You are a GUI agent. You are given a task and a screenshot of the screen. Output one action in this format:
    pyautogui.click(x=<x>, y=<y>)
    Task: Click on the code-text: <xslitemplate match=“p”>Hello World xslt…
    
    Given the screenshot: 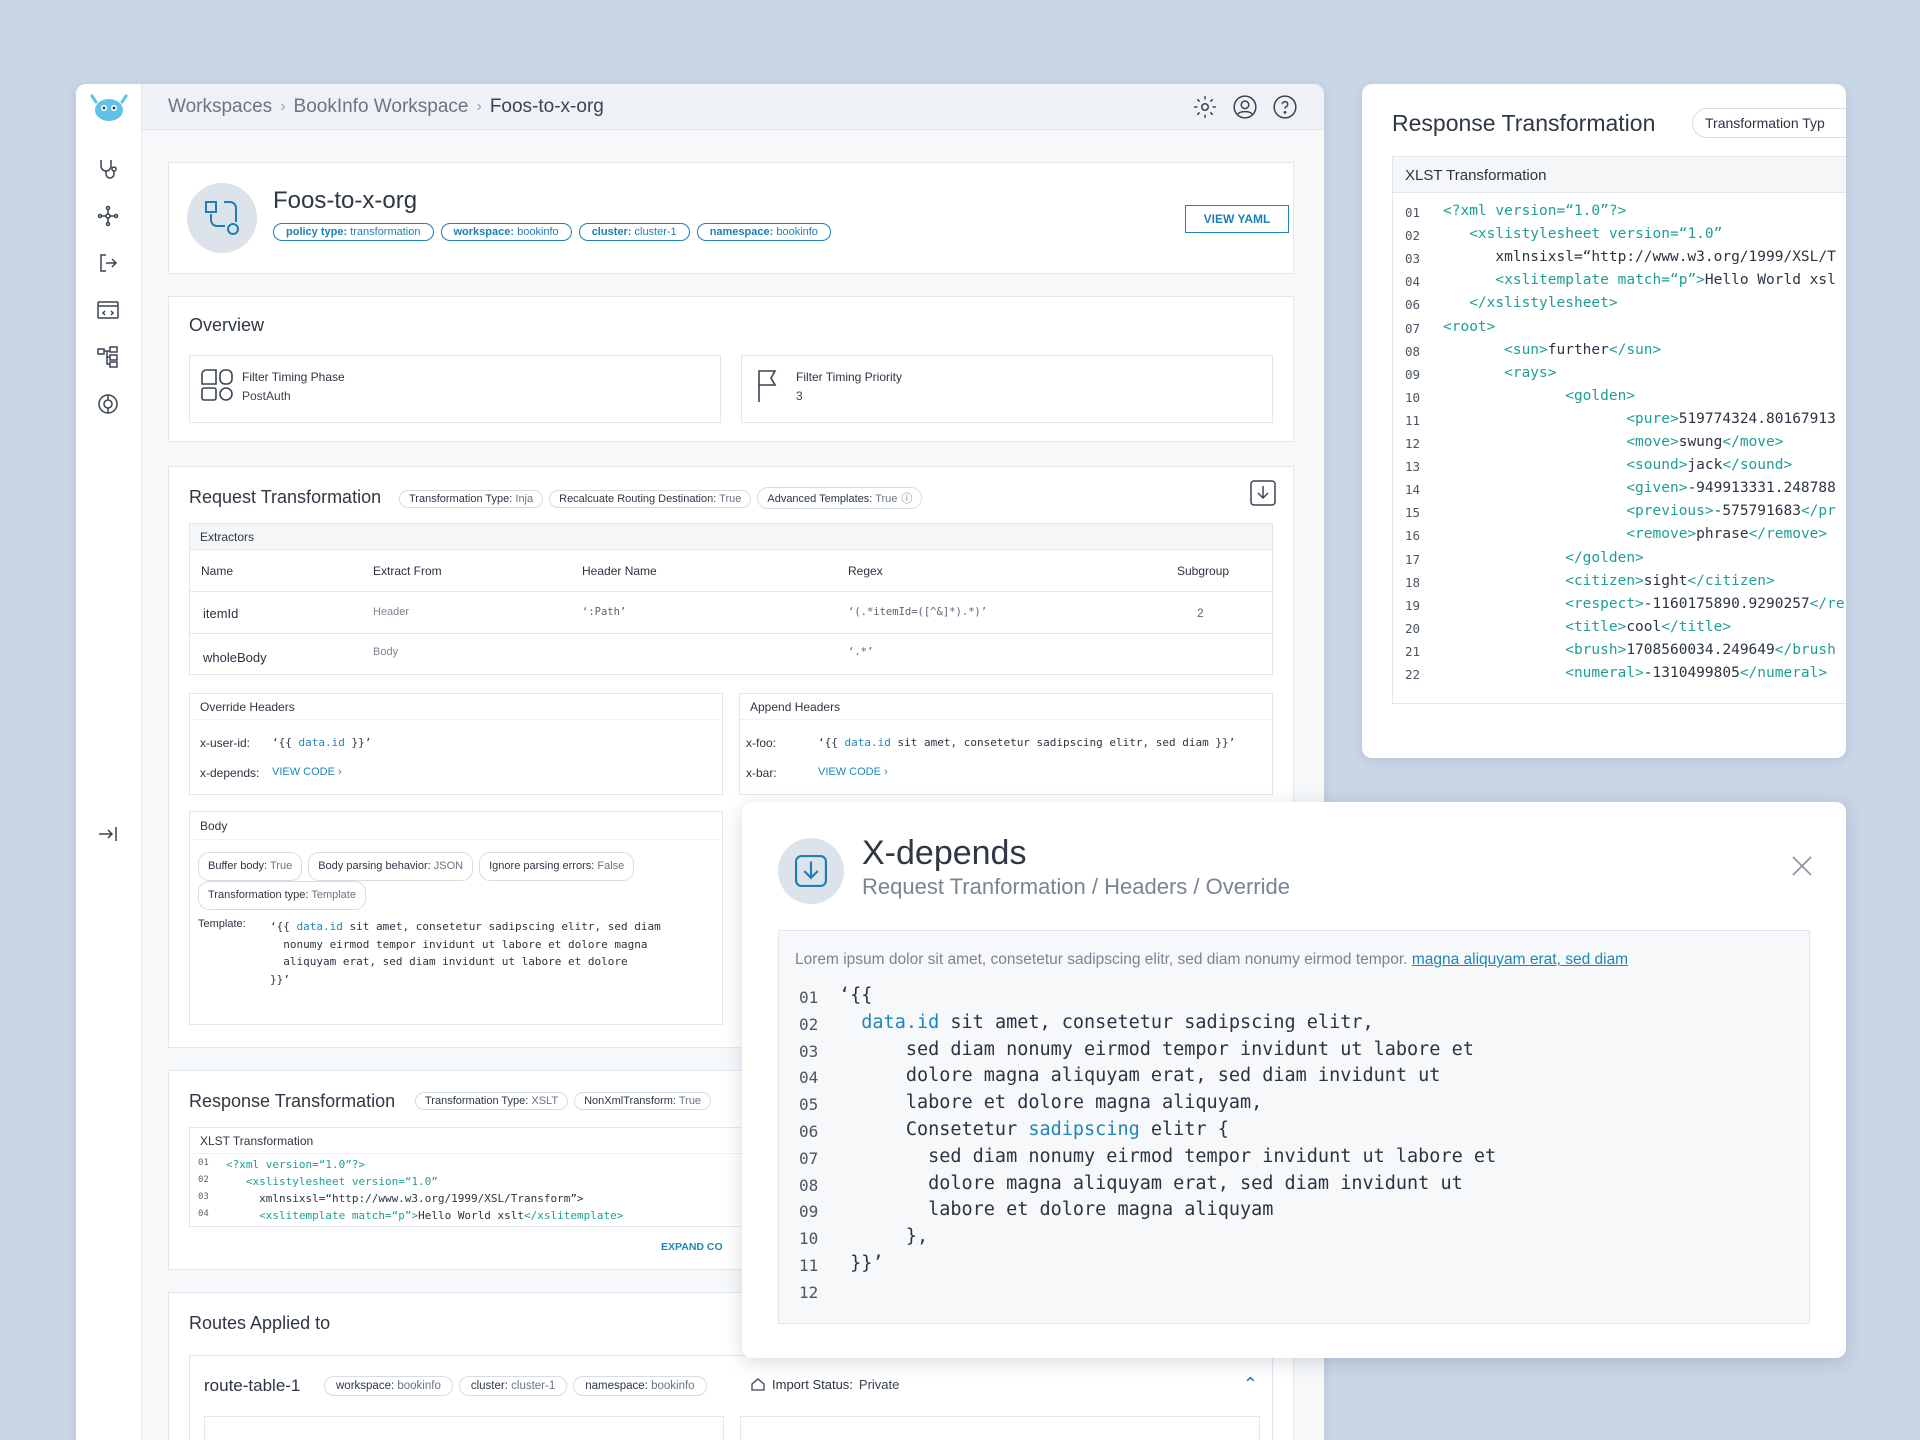 What is the action you would take?
    pyautogui.click(x=441, y=1215)
    